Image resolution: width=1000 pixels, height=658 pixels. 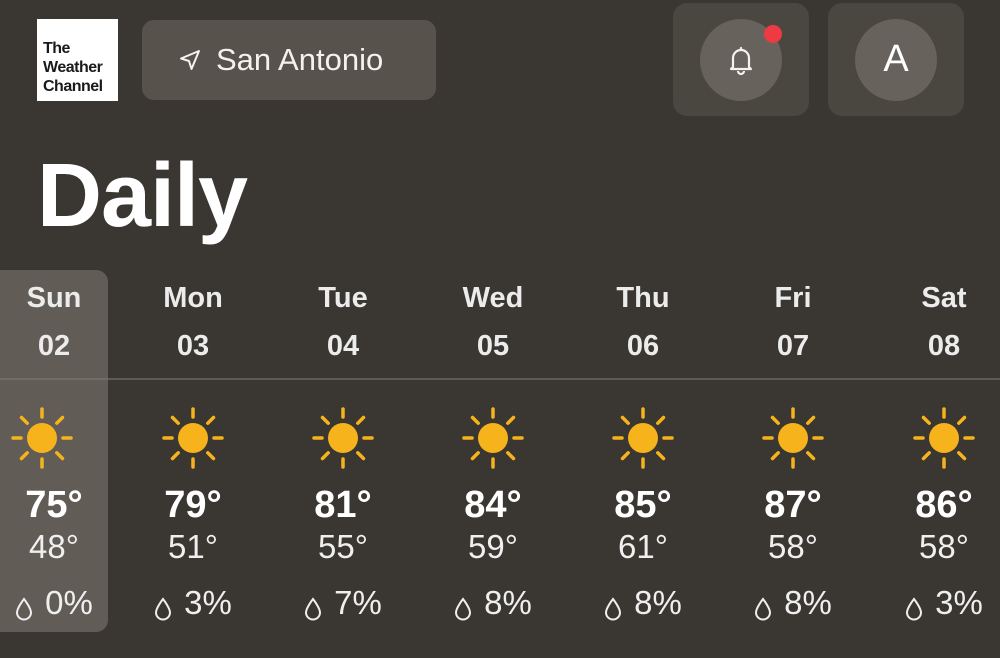 I want to click on avatar-initial: A, so click(x=896, y=59).